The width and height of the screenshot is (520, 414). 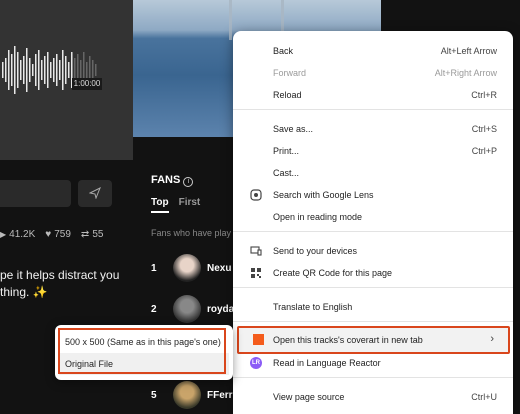 I want to click on plays-count: 41.2K, so click(x=22, y=234).